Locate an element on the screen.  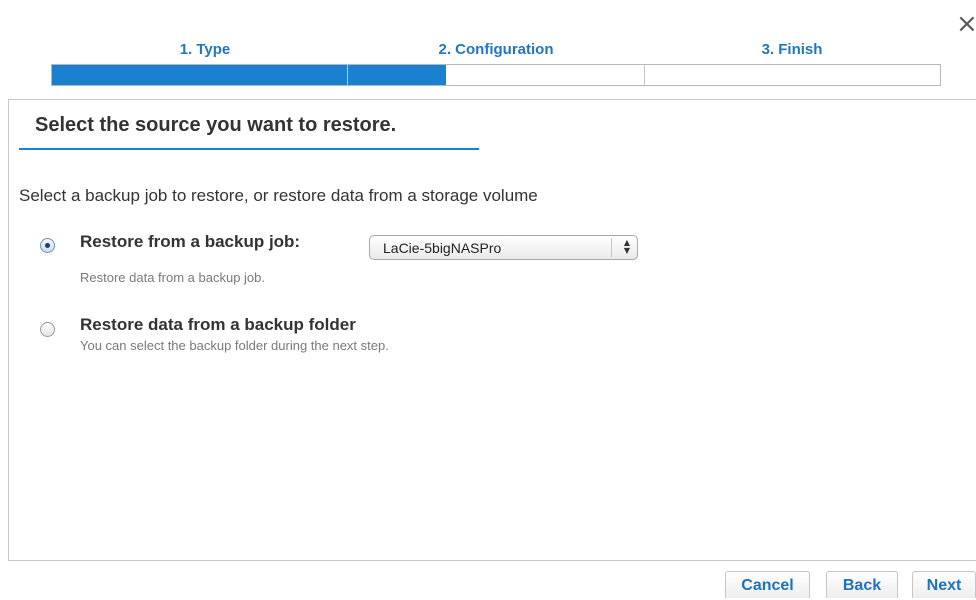
close-icon: × is located at coordinates (966, 24).